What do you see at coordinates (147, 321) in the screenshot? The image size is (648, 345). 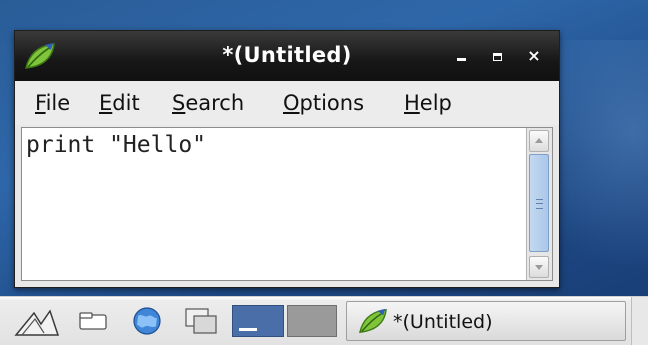 I see `web-browser-icon` at bounding box center [147, 321].